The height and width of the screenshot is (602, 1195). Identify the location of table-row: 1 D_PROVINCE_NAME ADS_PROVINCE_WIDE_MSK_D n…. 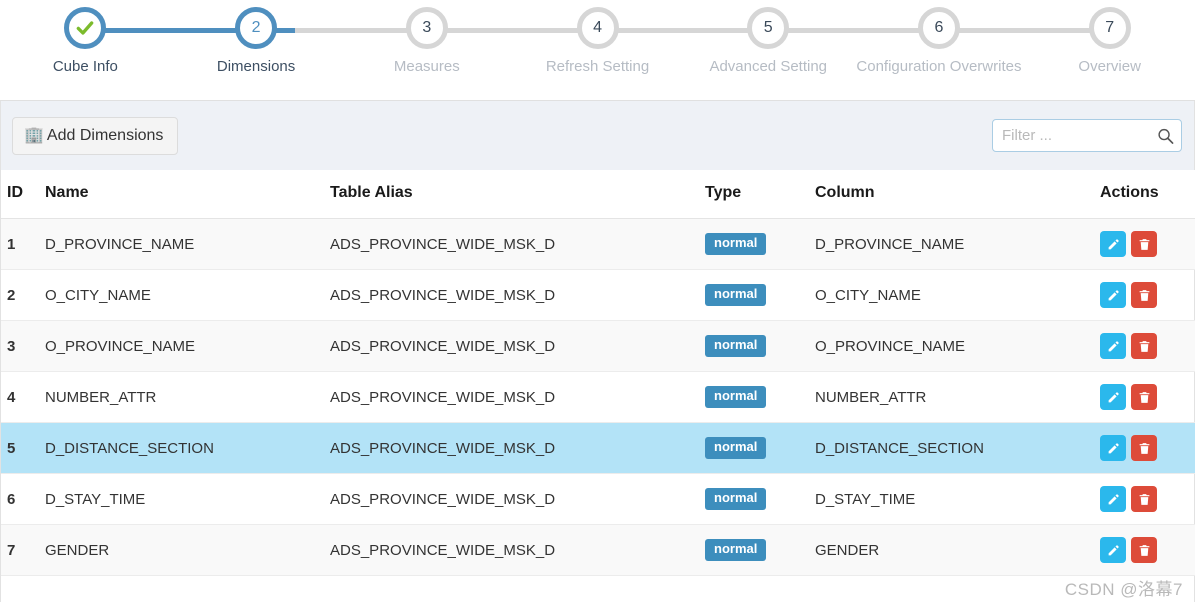
(598, 244).